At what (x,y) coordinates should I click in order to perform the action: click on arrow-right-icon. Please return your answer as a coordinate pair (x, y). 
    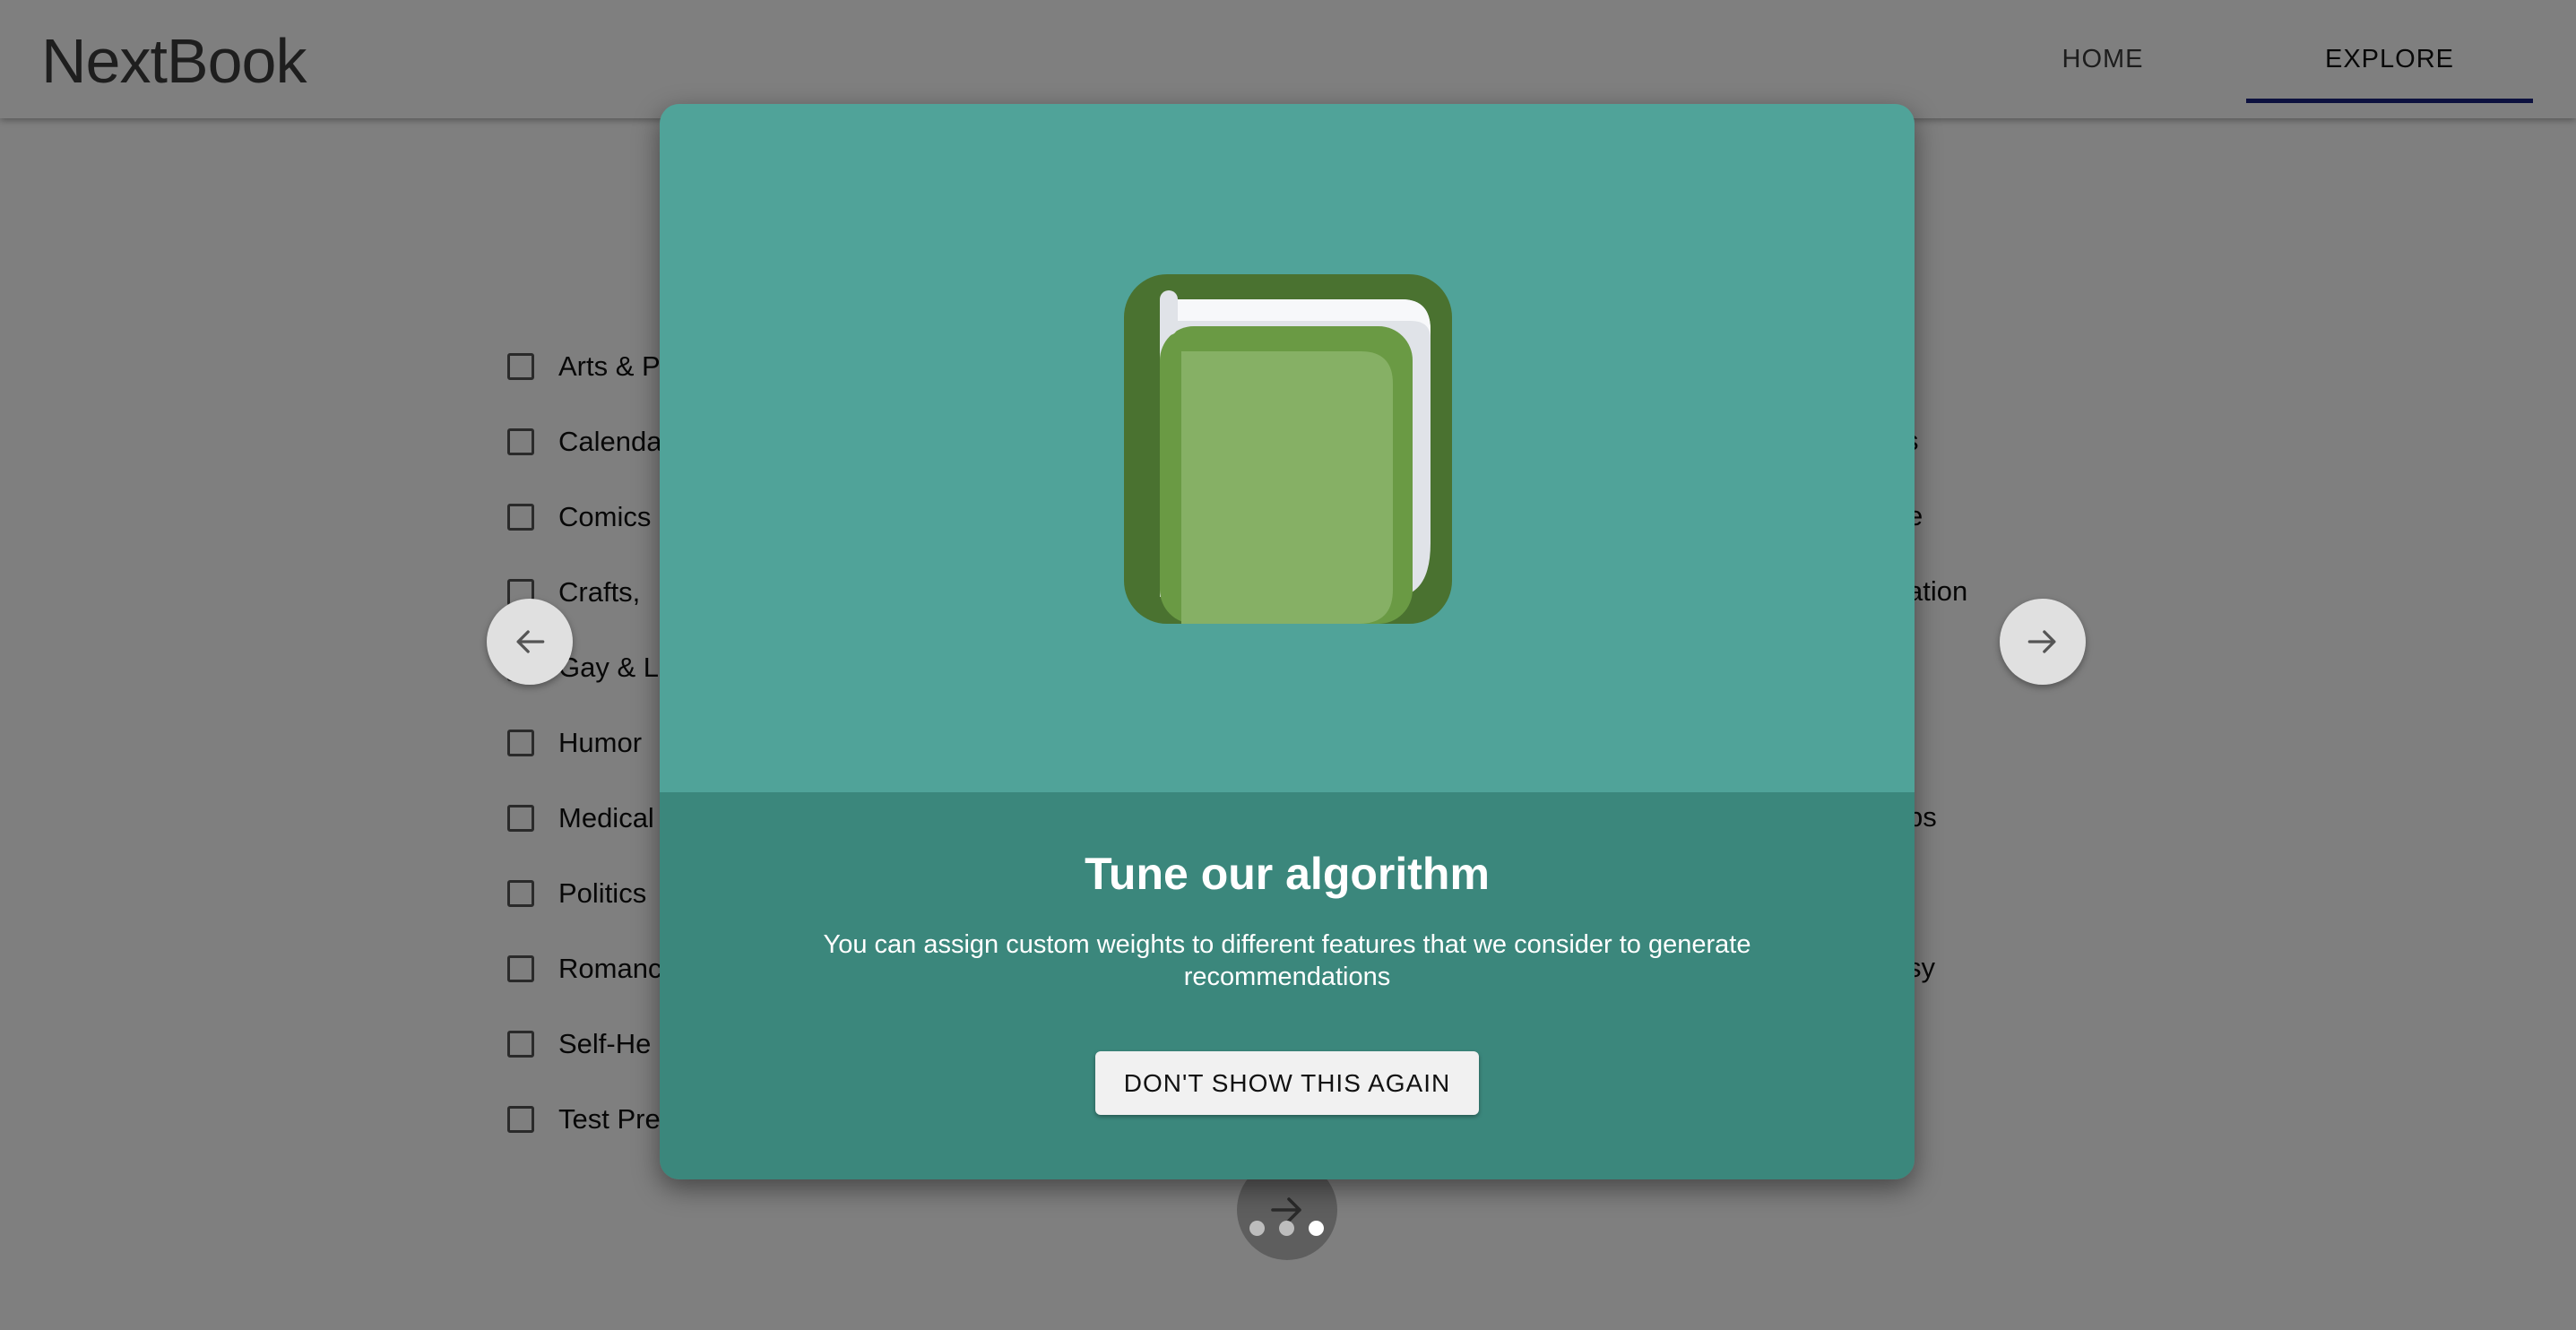
    Looking at the image, I should click on (2041, 641).